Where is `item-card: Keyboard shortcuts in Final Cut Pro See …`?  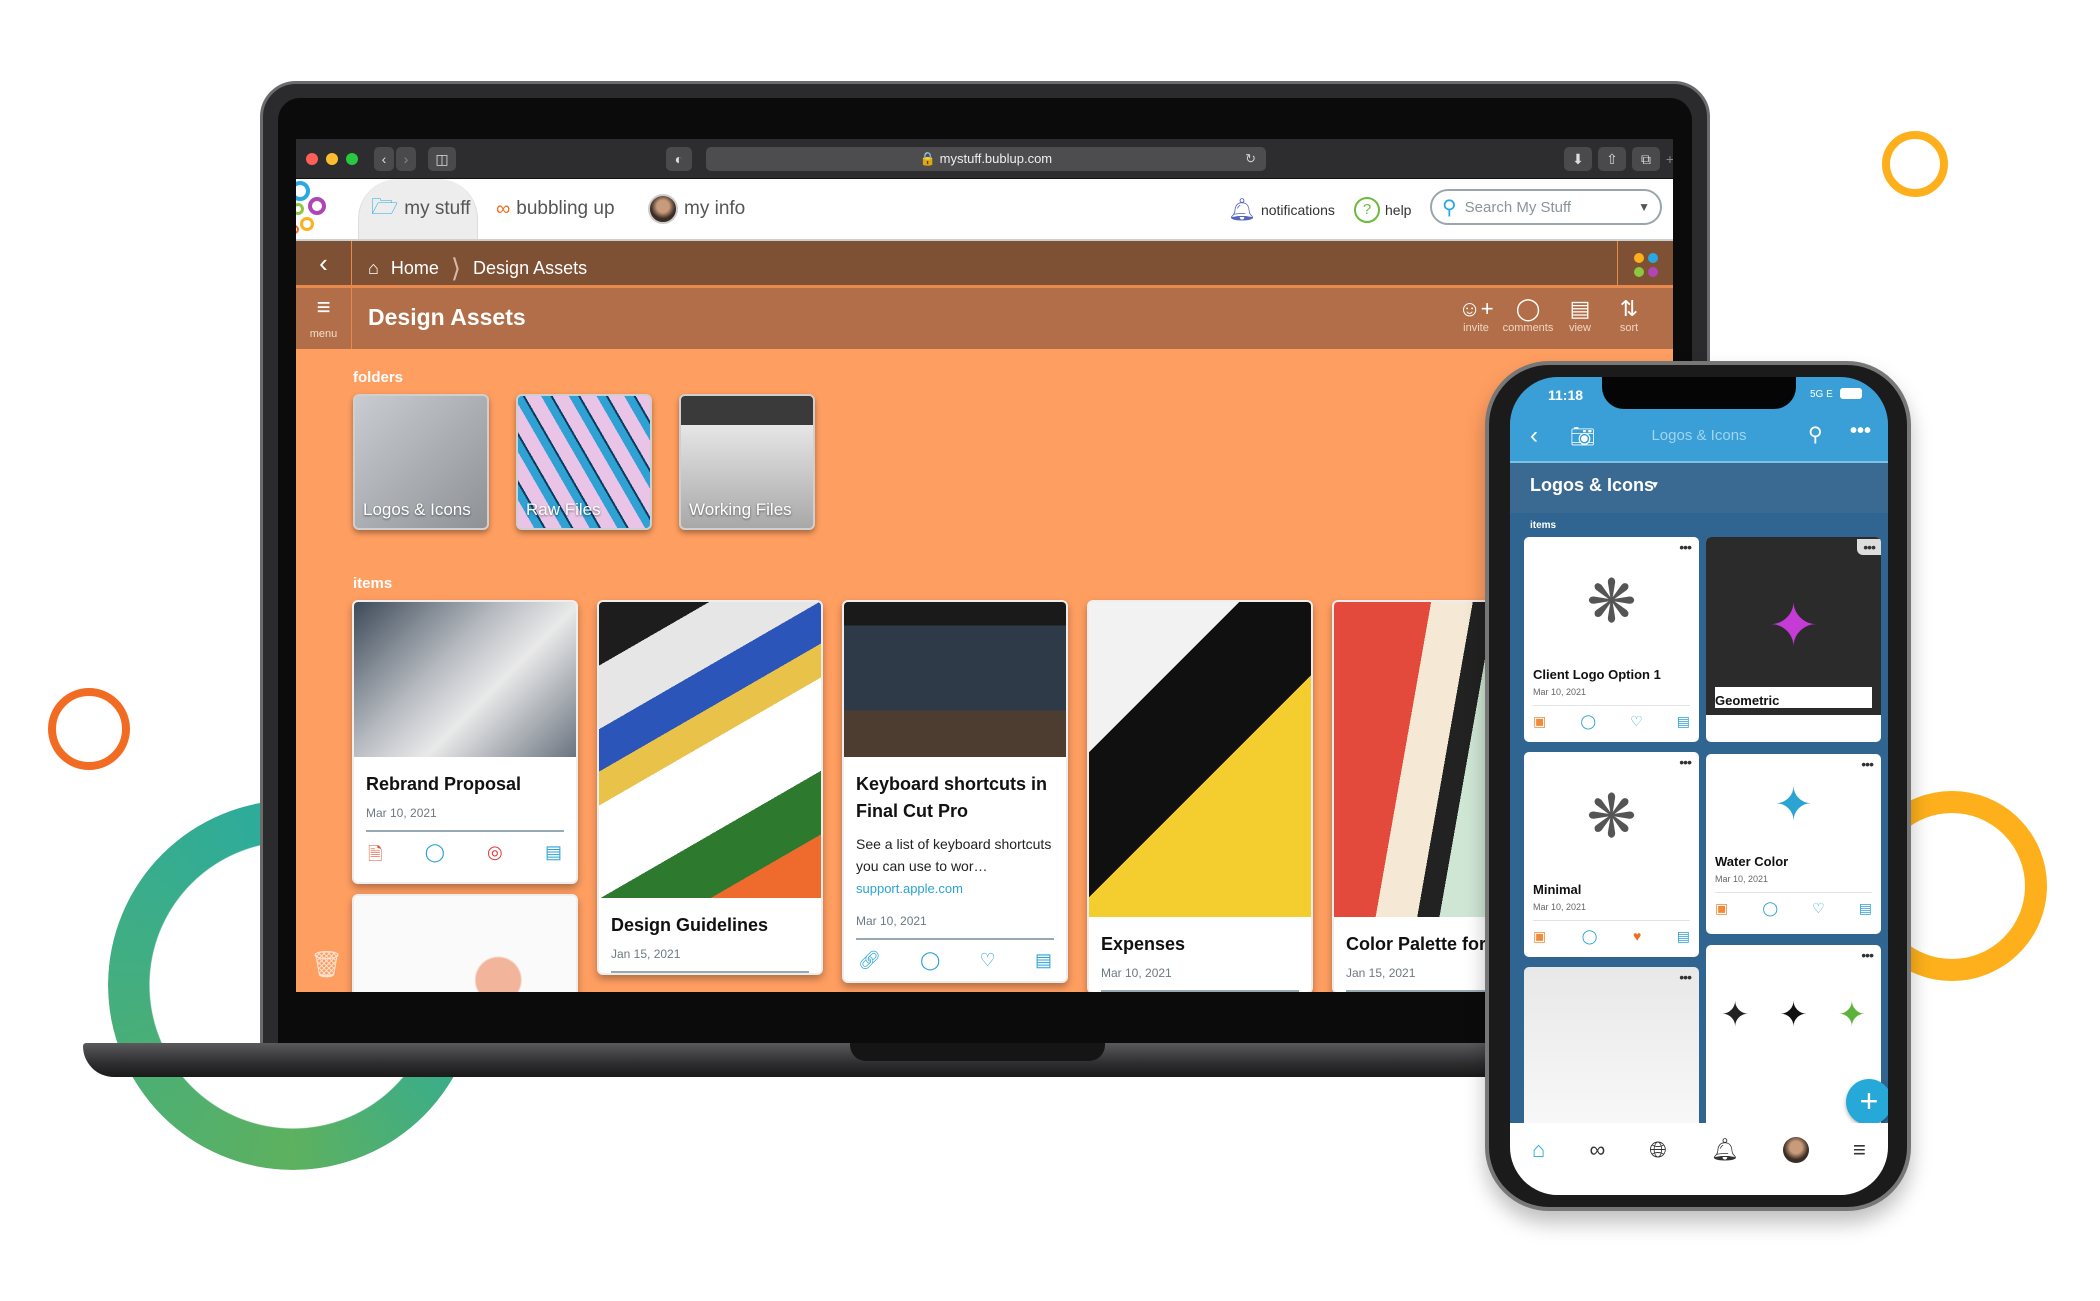
item-card: Keyboard shortcuts in Final Cut Pro See … is located at coordinates (955, 791).